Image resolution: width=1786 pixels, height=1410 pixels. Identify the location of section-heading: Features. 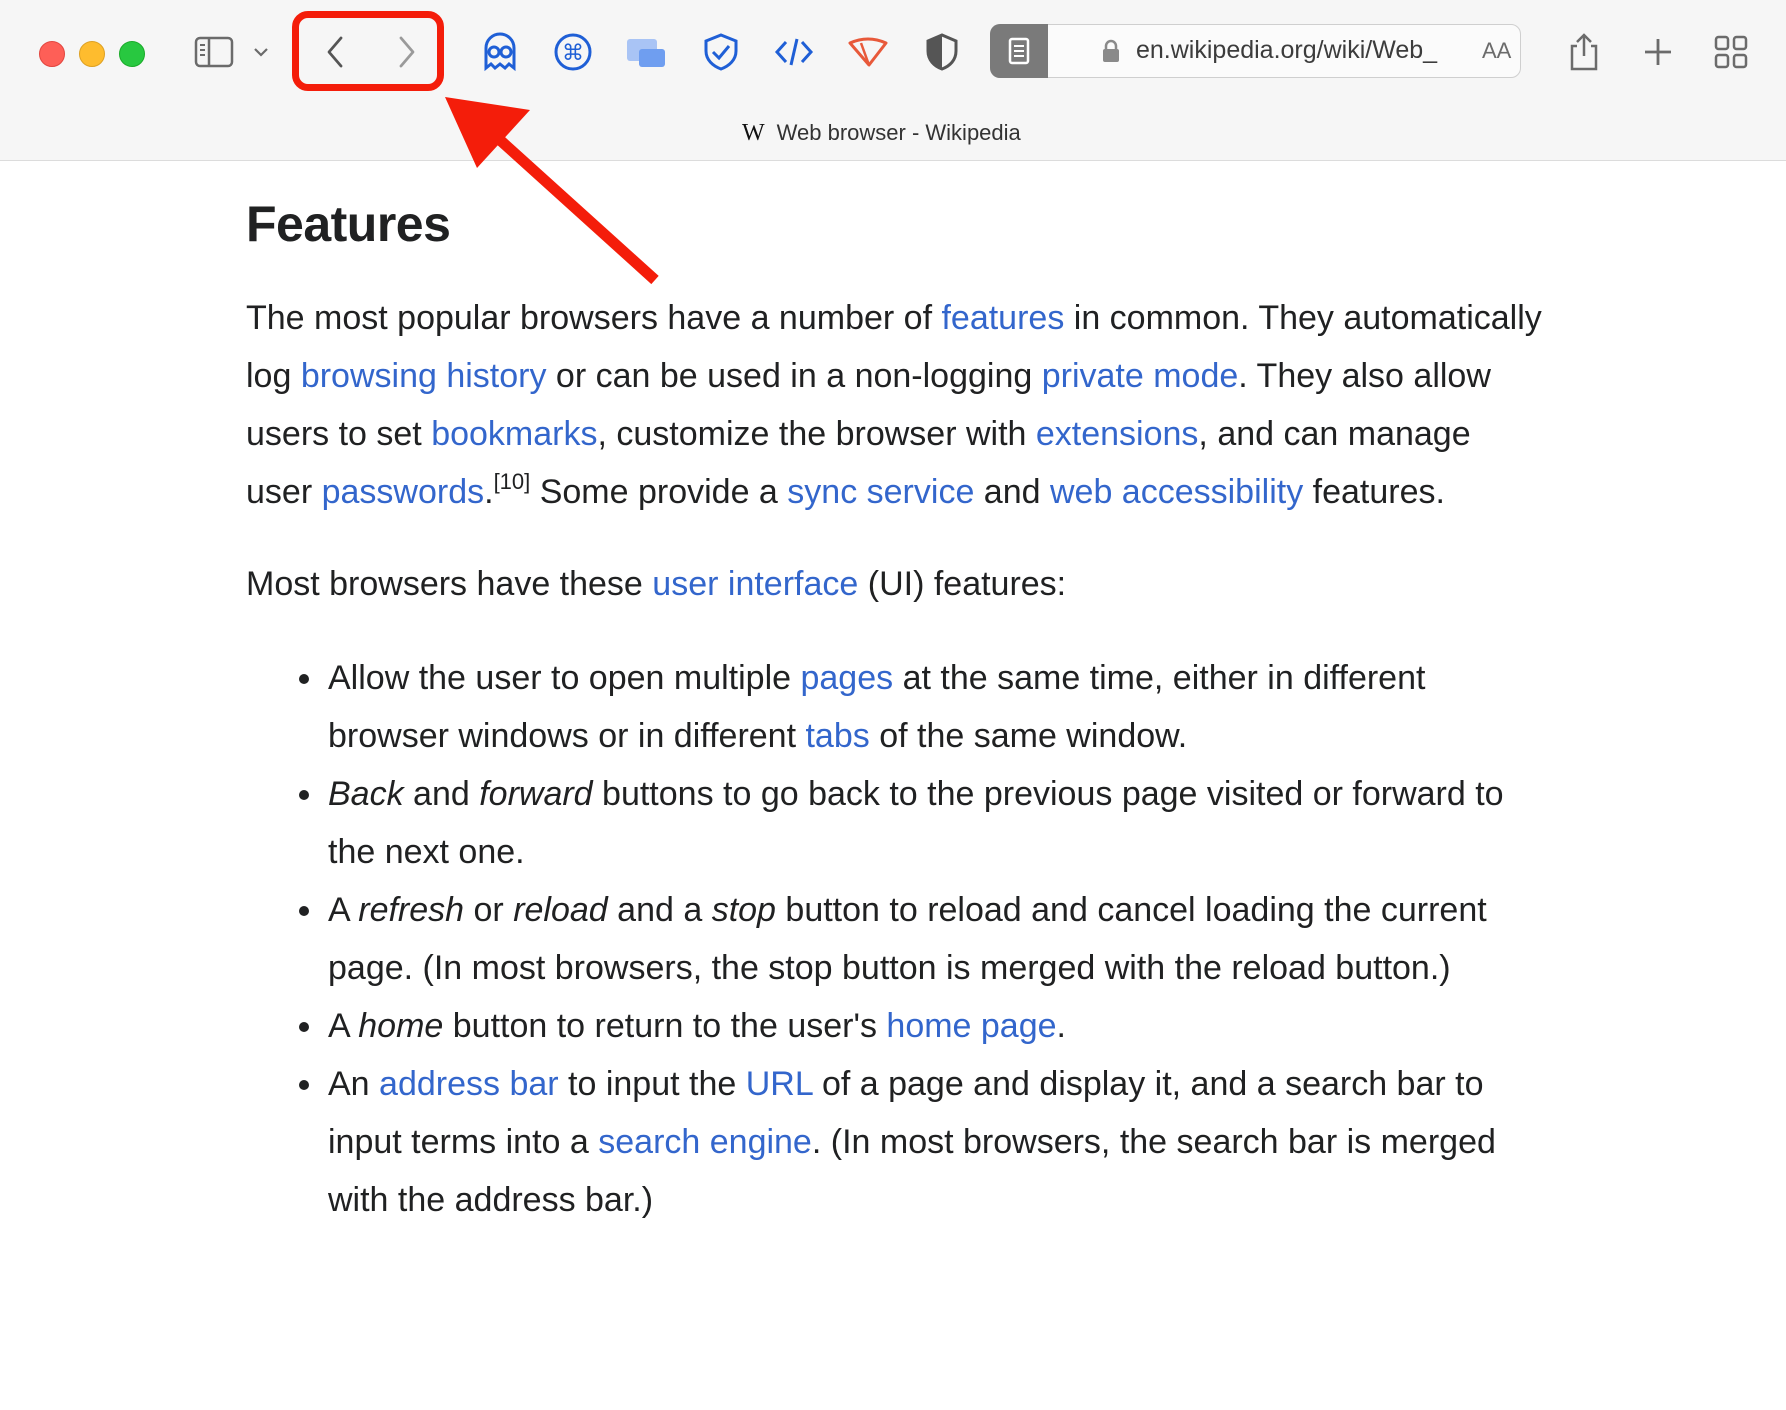
(348, 224).